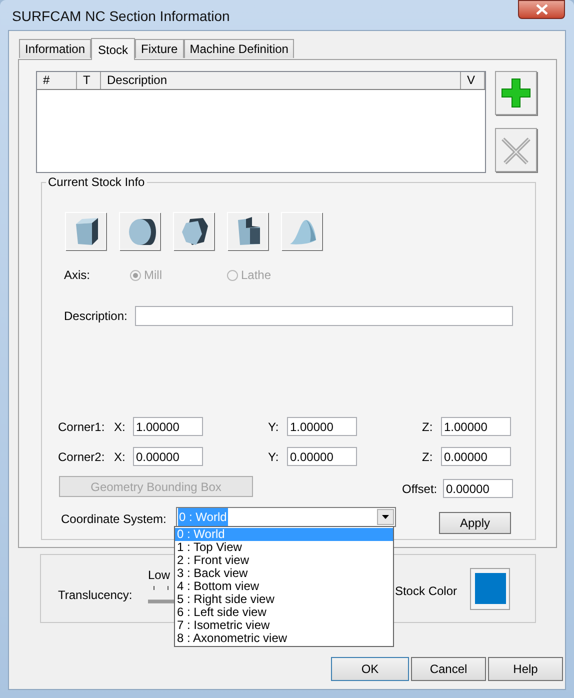 This screenshot has height=698, width=574. I want to click on dropdown-arrow-button, so click(385, 517).